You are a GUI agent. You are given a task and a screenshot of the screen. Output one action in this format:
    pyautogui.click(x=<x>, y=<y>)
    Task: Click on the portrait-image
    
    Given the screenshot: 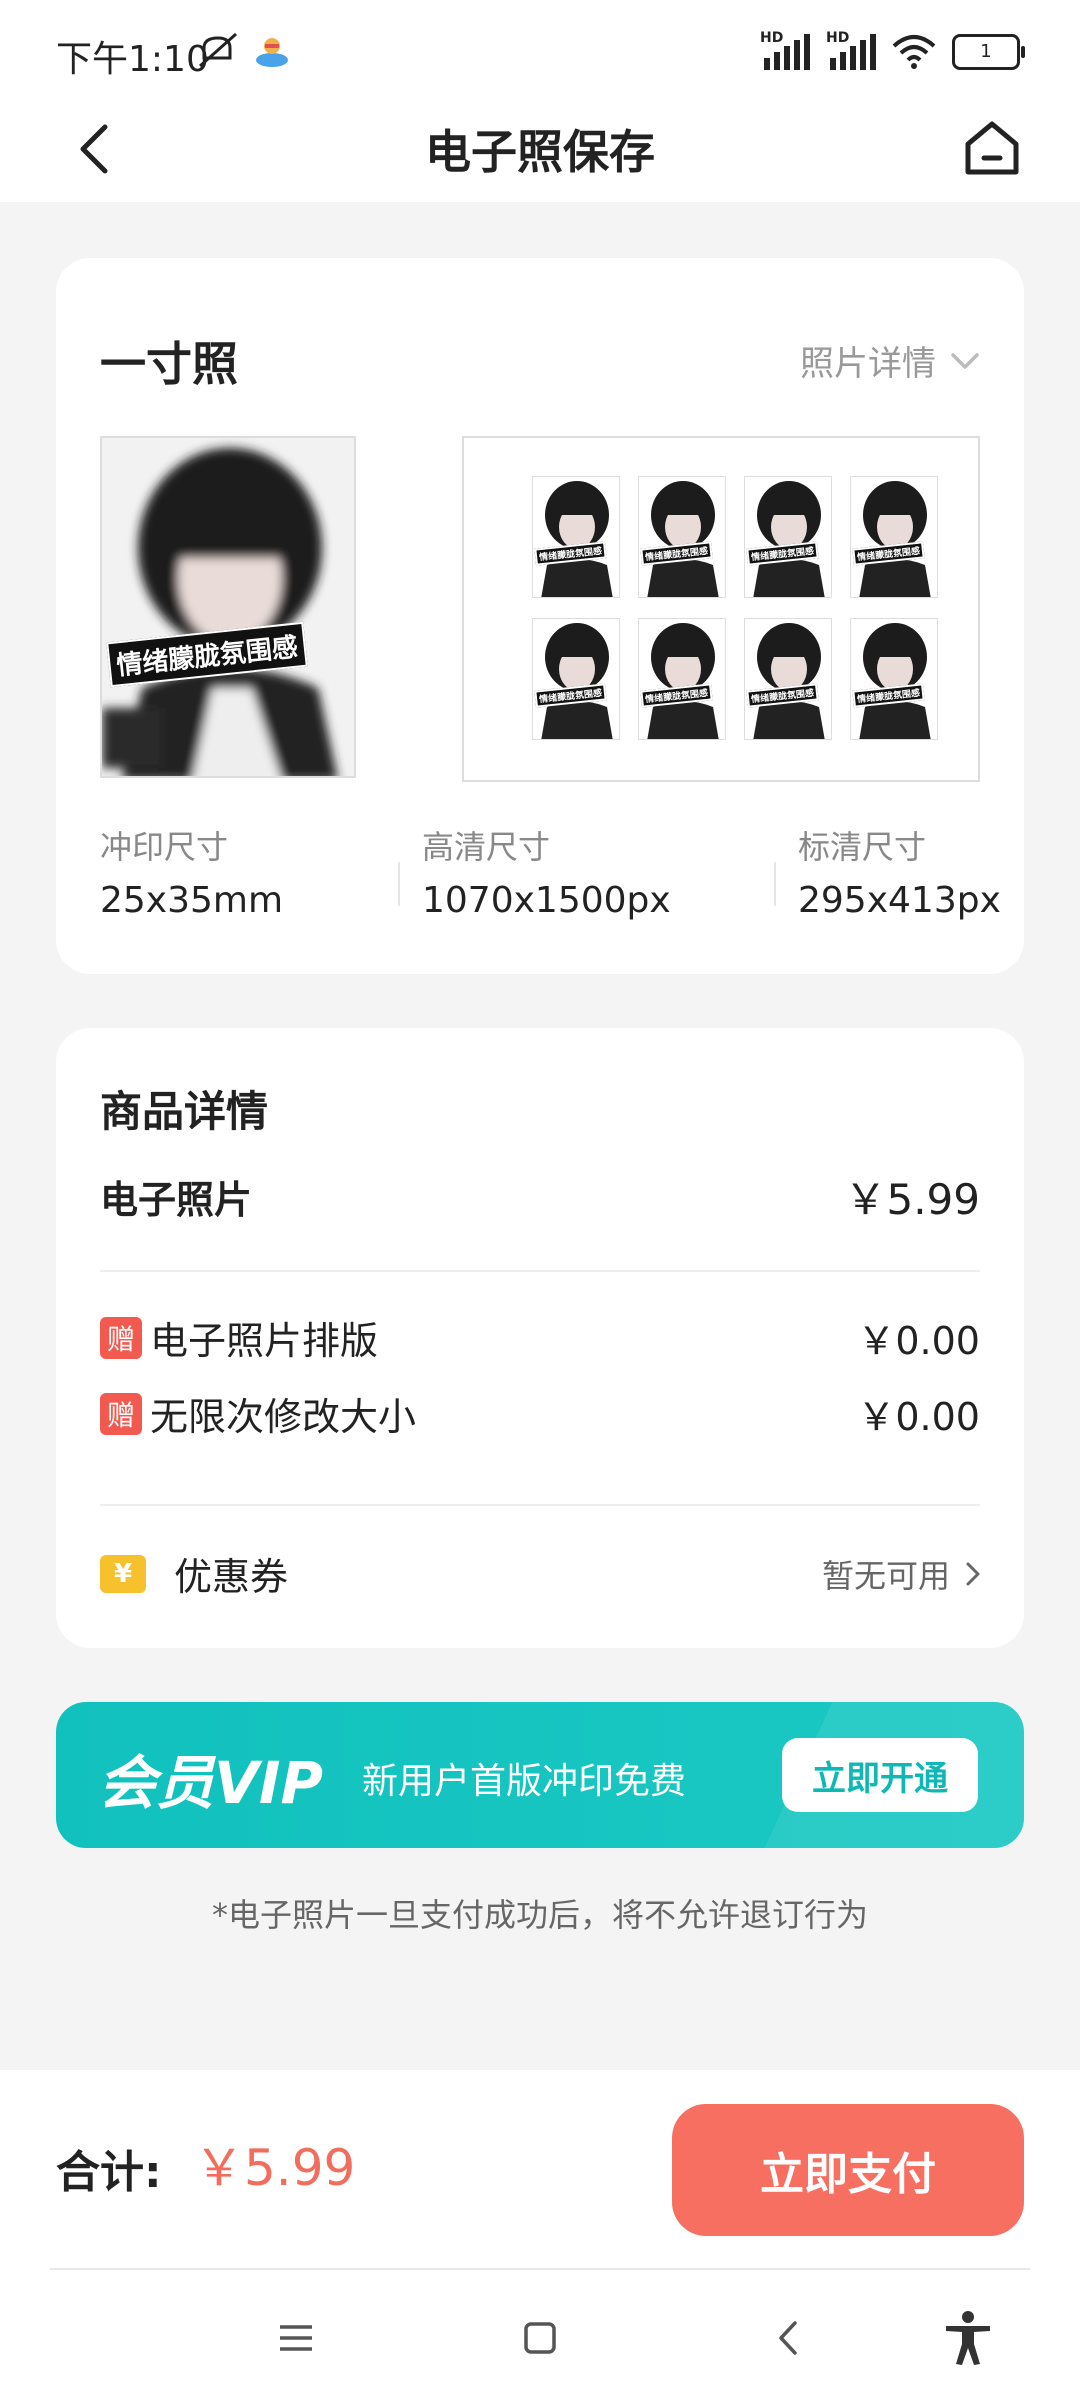 What is the action you would take?
    pyautogui.click(x=228, y=607)
    